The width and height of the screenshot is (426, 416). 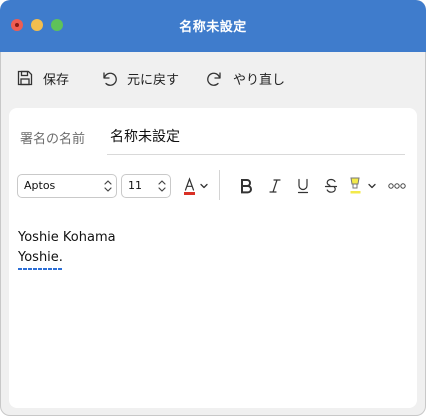 What do you see at coordinates (259, 80) in the screenshot?
I see `redo-label: やり直し` at bounding box center [259, 80].